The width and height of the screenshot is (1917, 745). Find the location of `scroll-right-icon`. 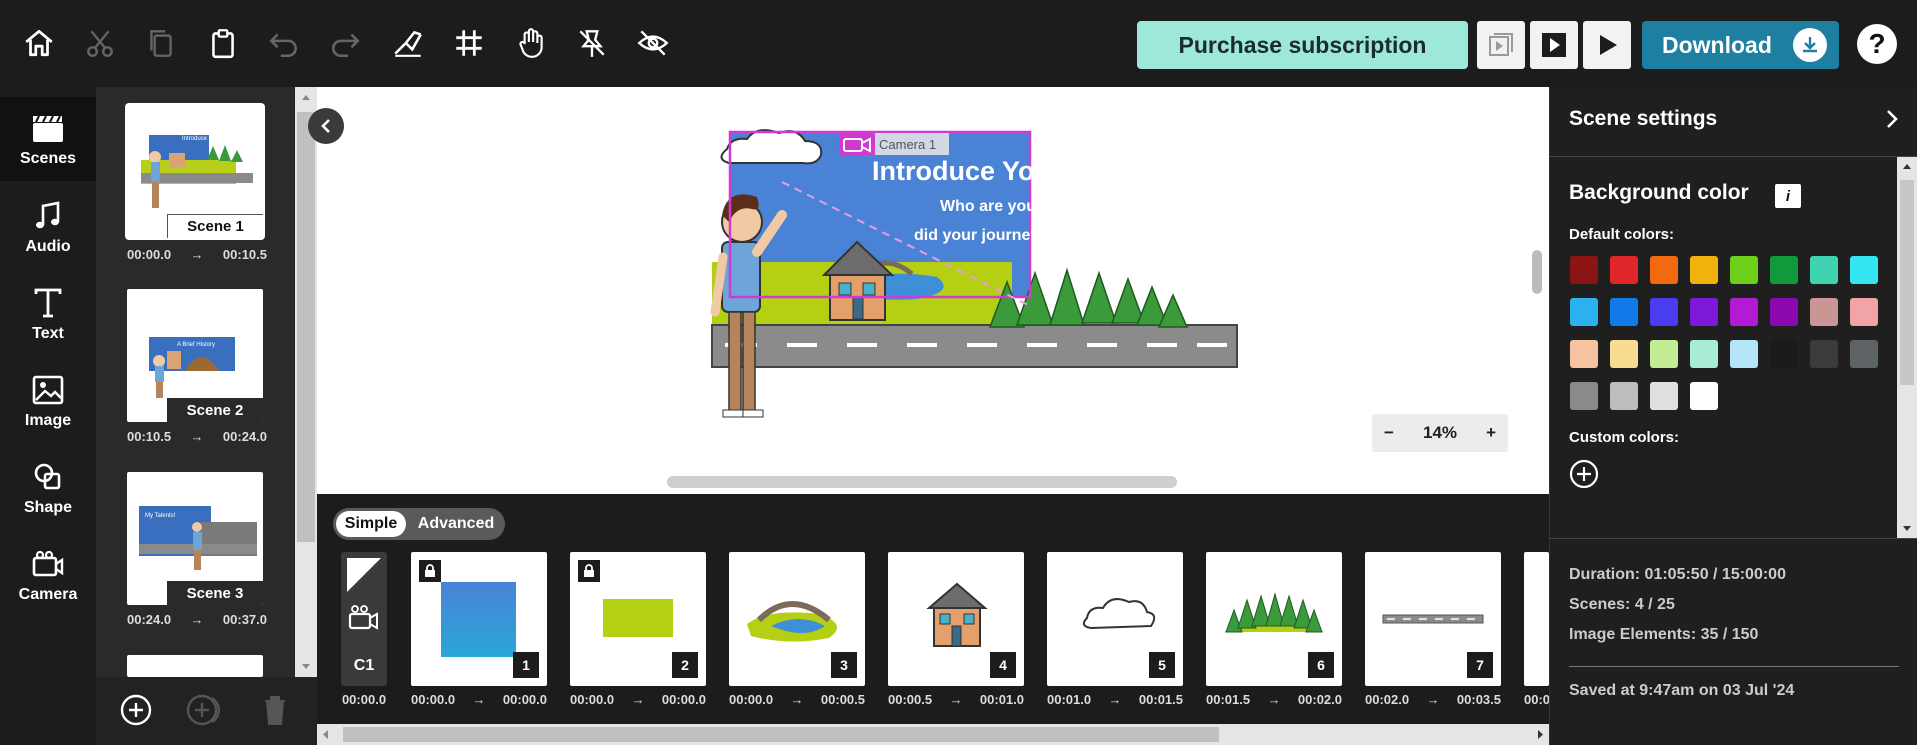

scroll-right-icon is located at coordinates (1540, 734).